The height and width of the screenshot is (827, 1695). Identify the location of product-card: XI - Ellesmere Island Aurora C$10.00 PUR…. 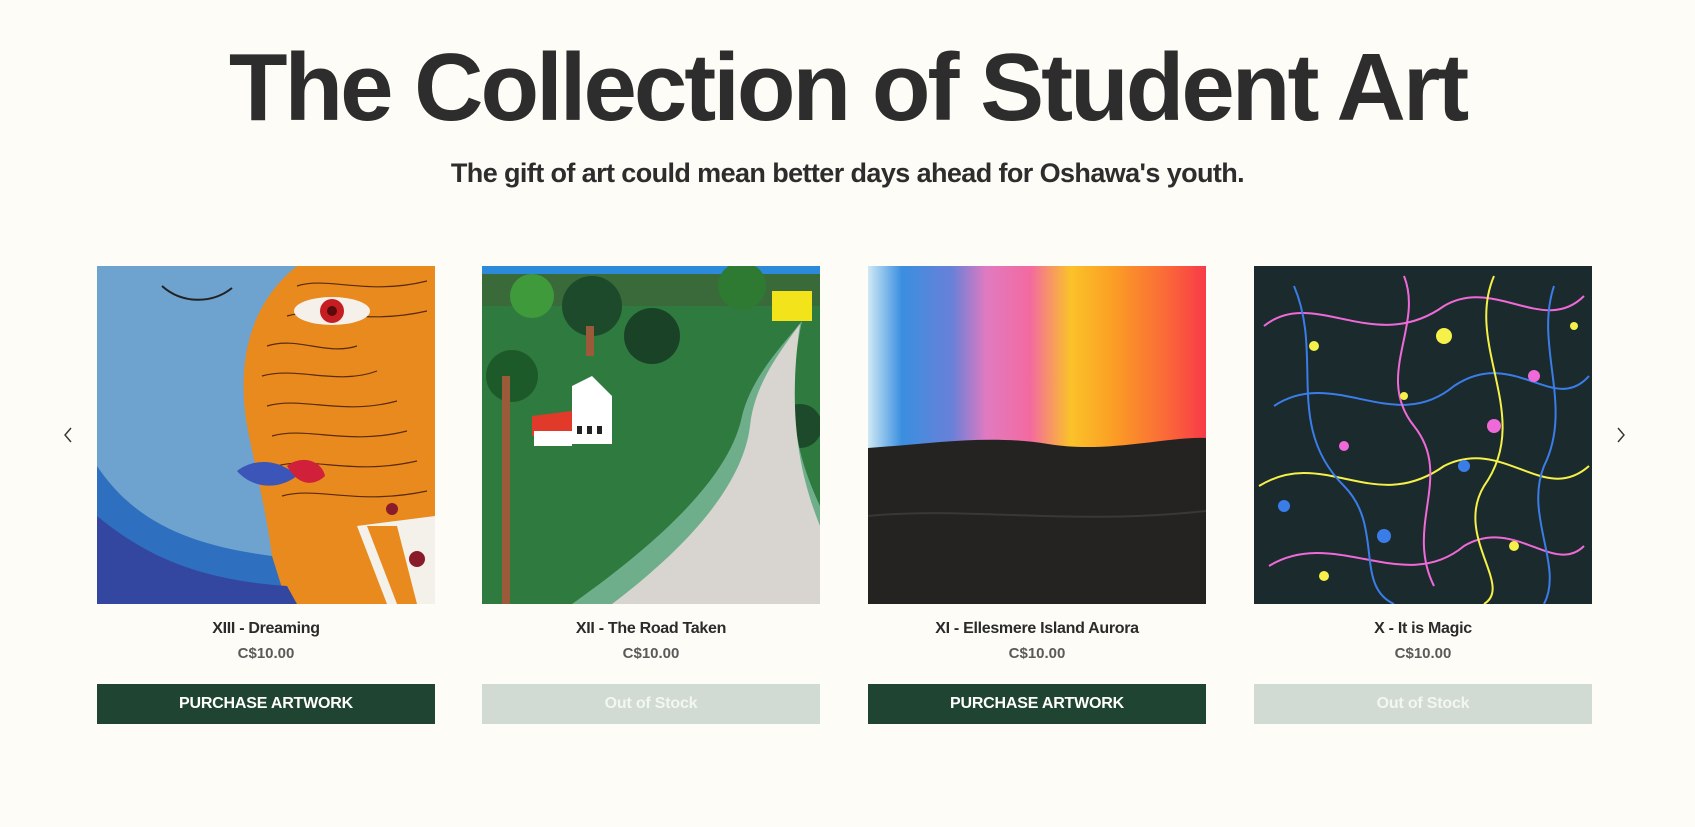
(1037, 495).